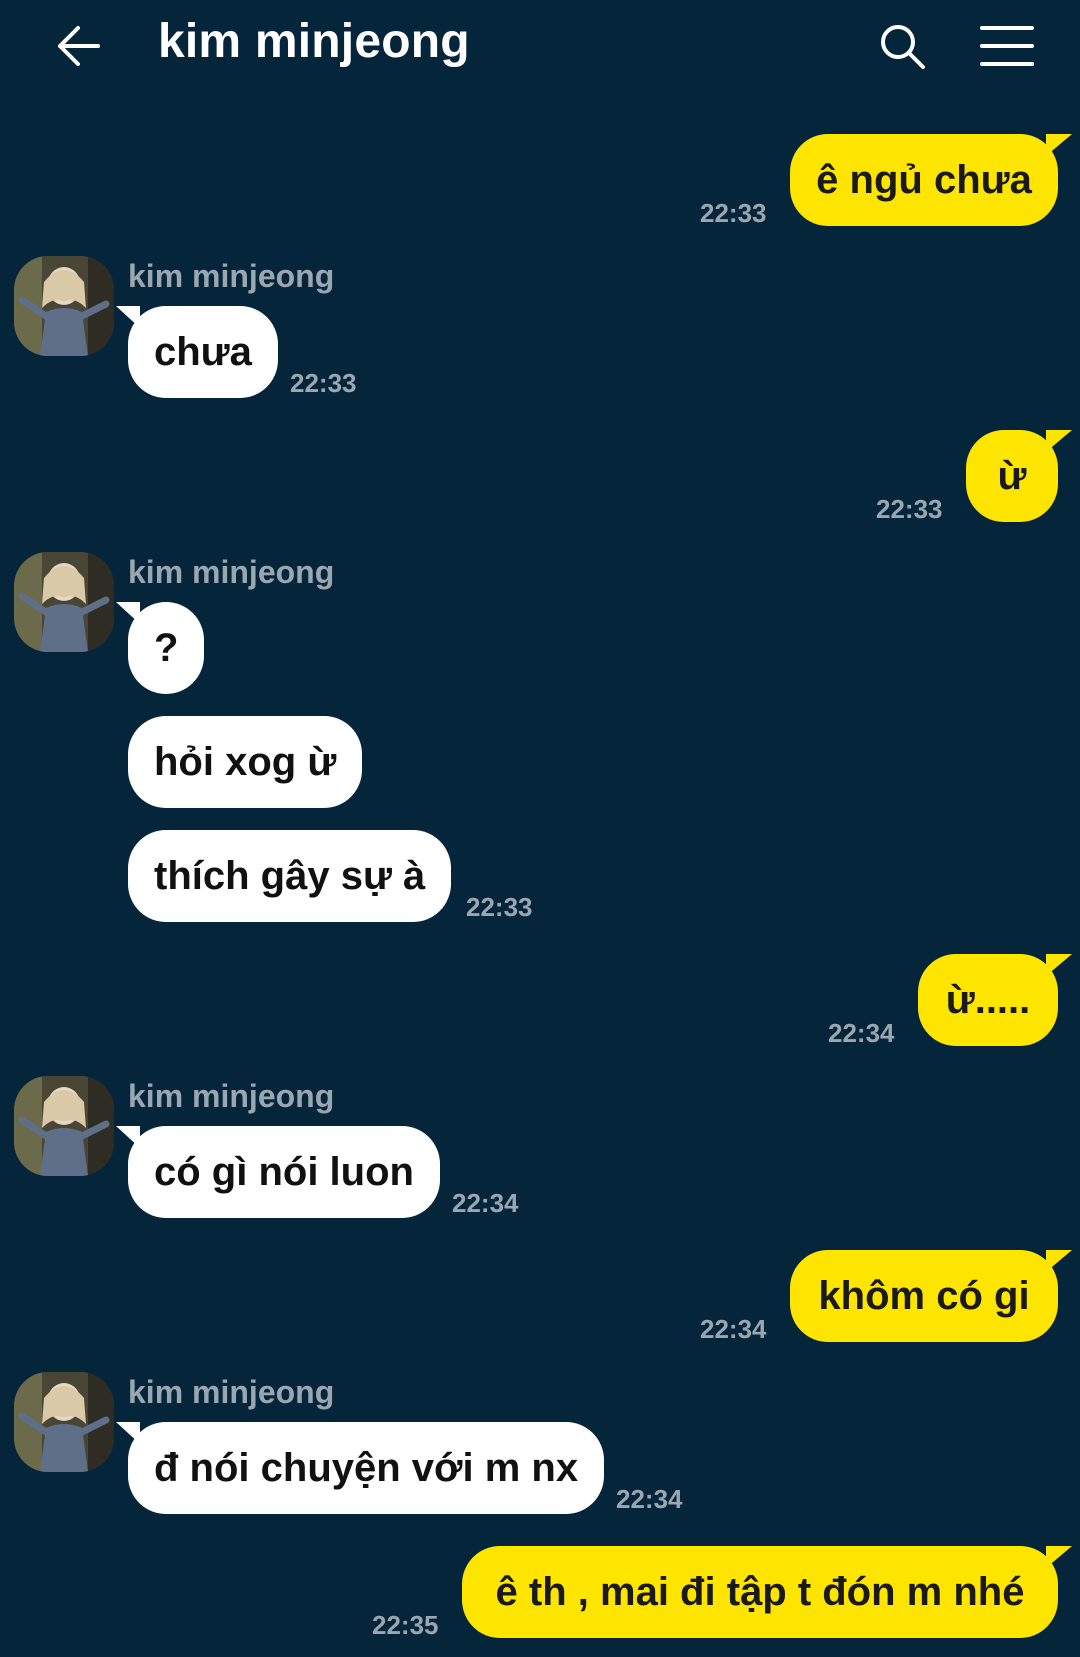 Image resolution: width=1080 pixels, height=1657 pixels. I want to click on incoming-message-bubble: hỏi xog ừ, so click(245, 762).